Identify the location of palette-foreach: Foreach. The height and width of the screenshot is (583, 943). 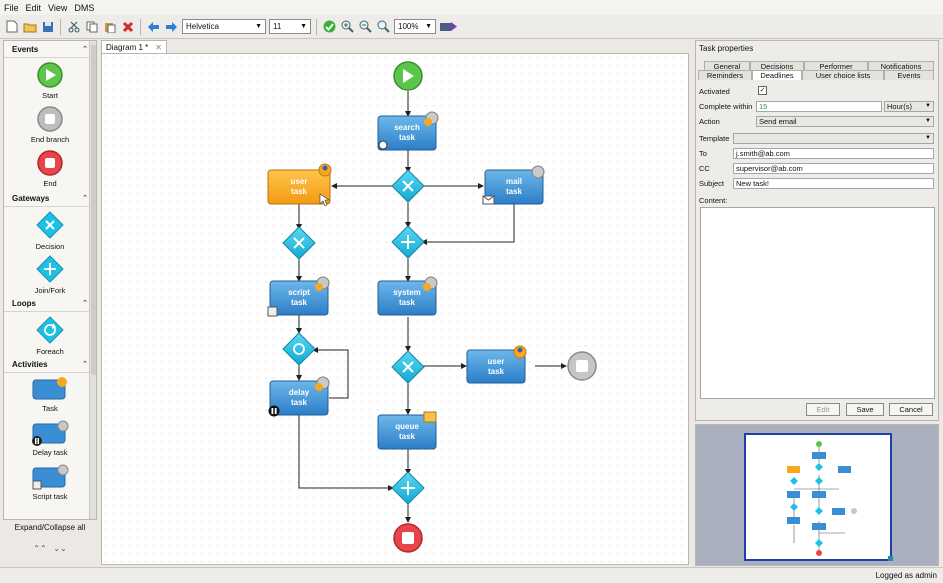
(50, 334).